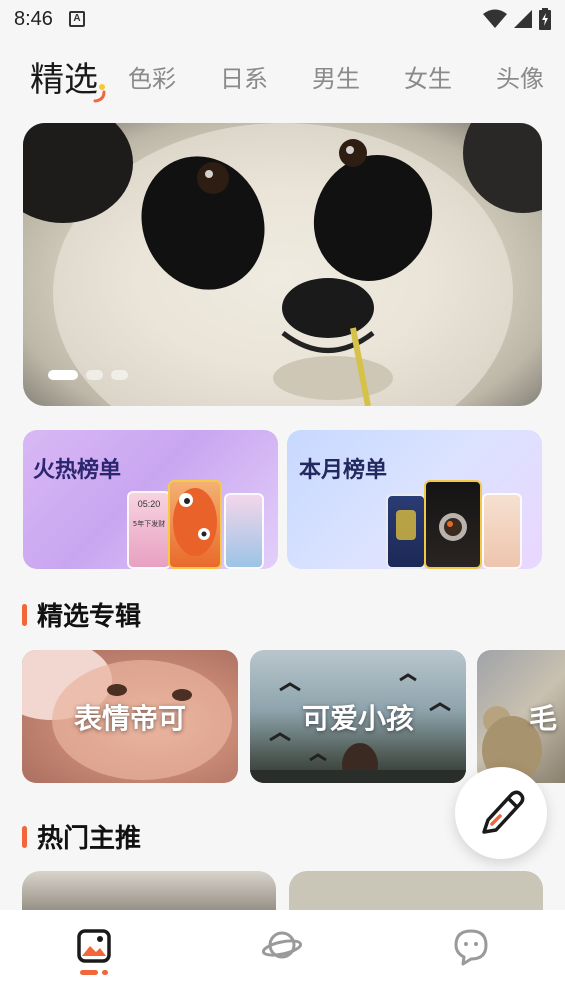 The height and width of the screenshot is (1004, 565). I want to click on featured-albums-header: 精选专辑, so click(81, 614).